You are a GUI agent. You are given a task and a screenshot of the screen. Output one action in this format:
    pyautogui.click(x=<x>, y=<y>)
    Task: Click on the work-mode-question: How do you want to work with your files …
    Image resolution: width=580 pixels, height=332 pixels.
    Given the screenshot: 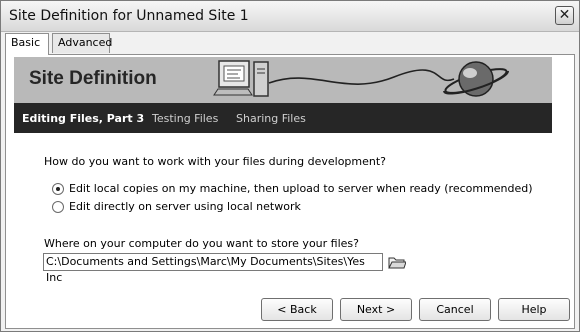 What is the action you would take?
    pyautogui.click(x=215, y=161)
    